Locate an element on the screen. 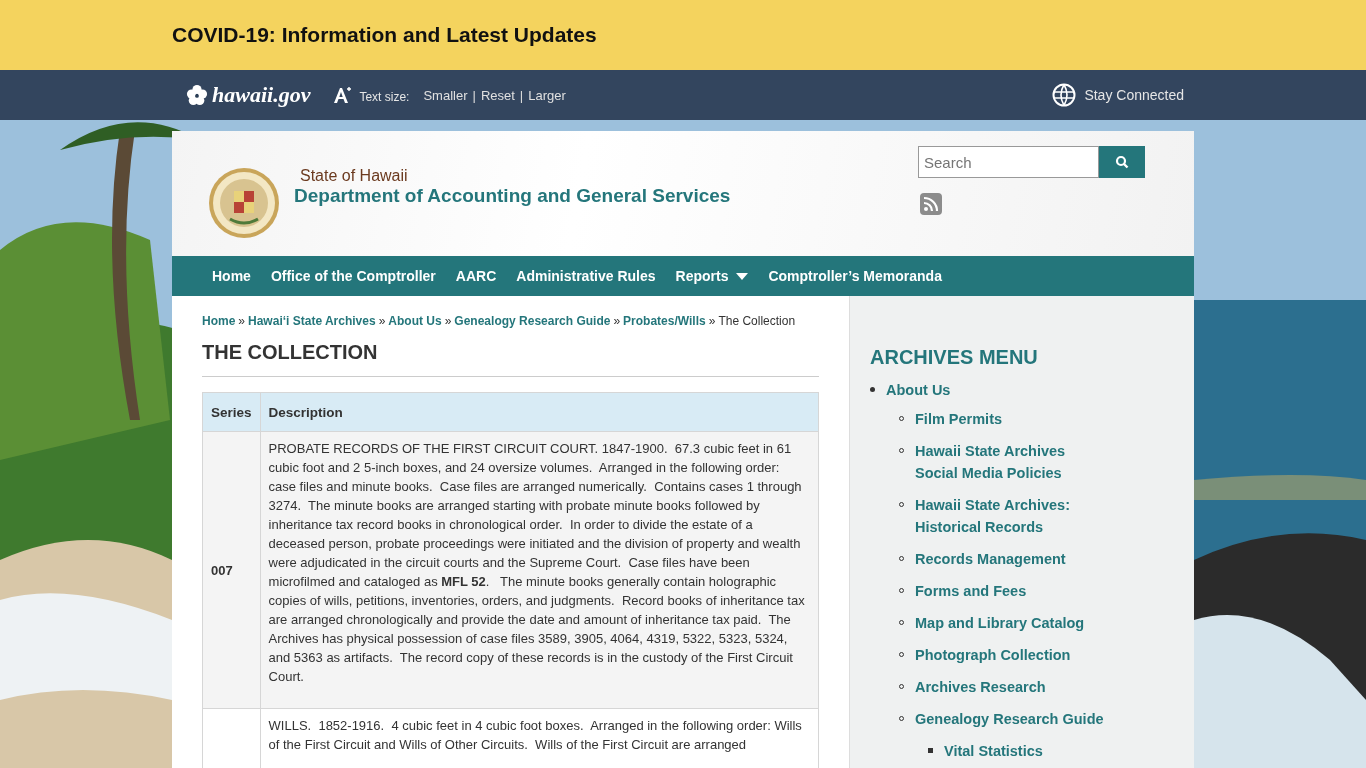  alert-title: COVID-19: Information and Latest Updates is located at coordinates (384, 35).